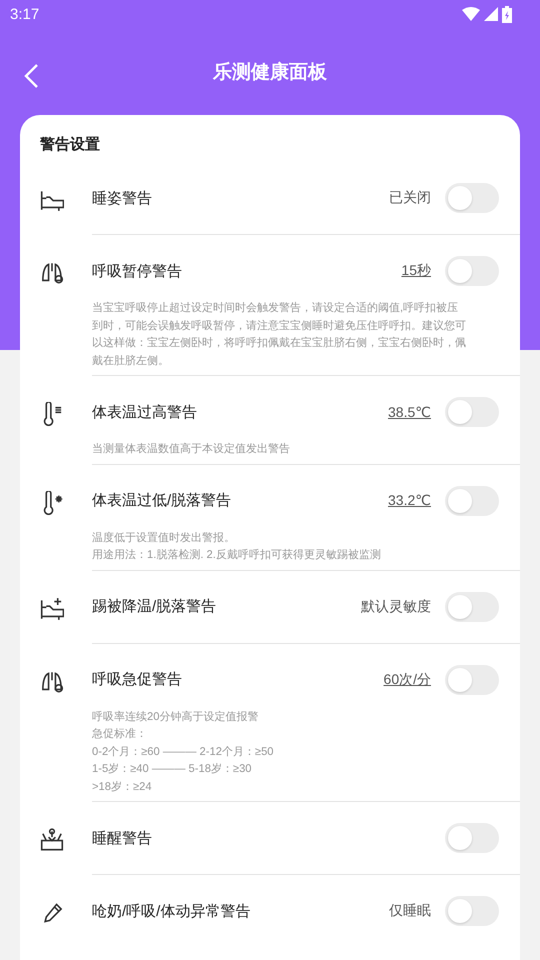  What do you see at coordinates (172, 911) in the screenshot?
I see `alert-label: 呛奶/呼吸/体动异常警告` at bounding box center [172, 911].